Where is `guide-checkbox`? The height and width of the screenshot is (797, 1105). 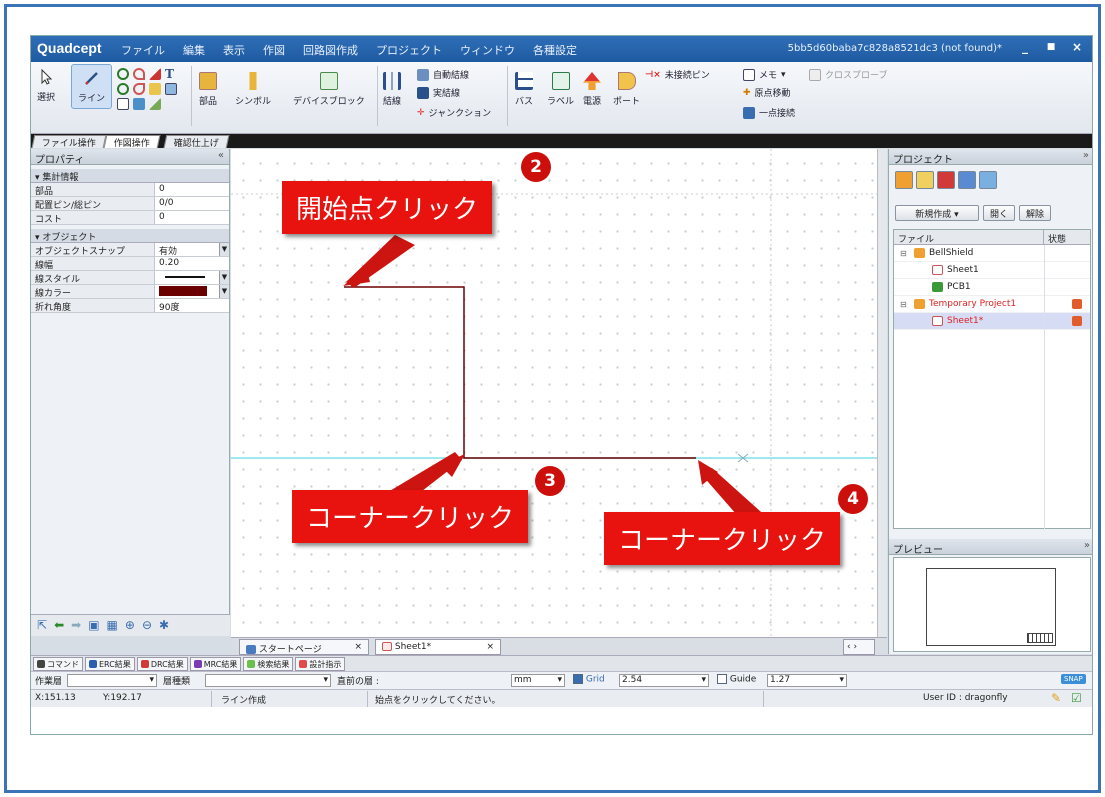 guide-checkbox is located at coordinates (722, 679).